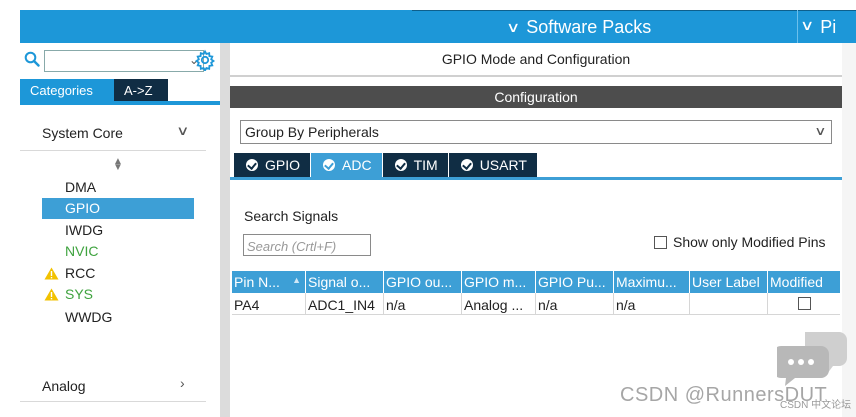 The height and width of the screenshot is (417, 856). Describe the element at coordinates (118, 208) in the screenshot. I see `list-item-gpio: GPIO` at that location.